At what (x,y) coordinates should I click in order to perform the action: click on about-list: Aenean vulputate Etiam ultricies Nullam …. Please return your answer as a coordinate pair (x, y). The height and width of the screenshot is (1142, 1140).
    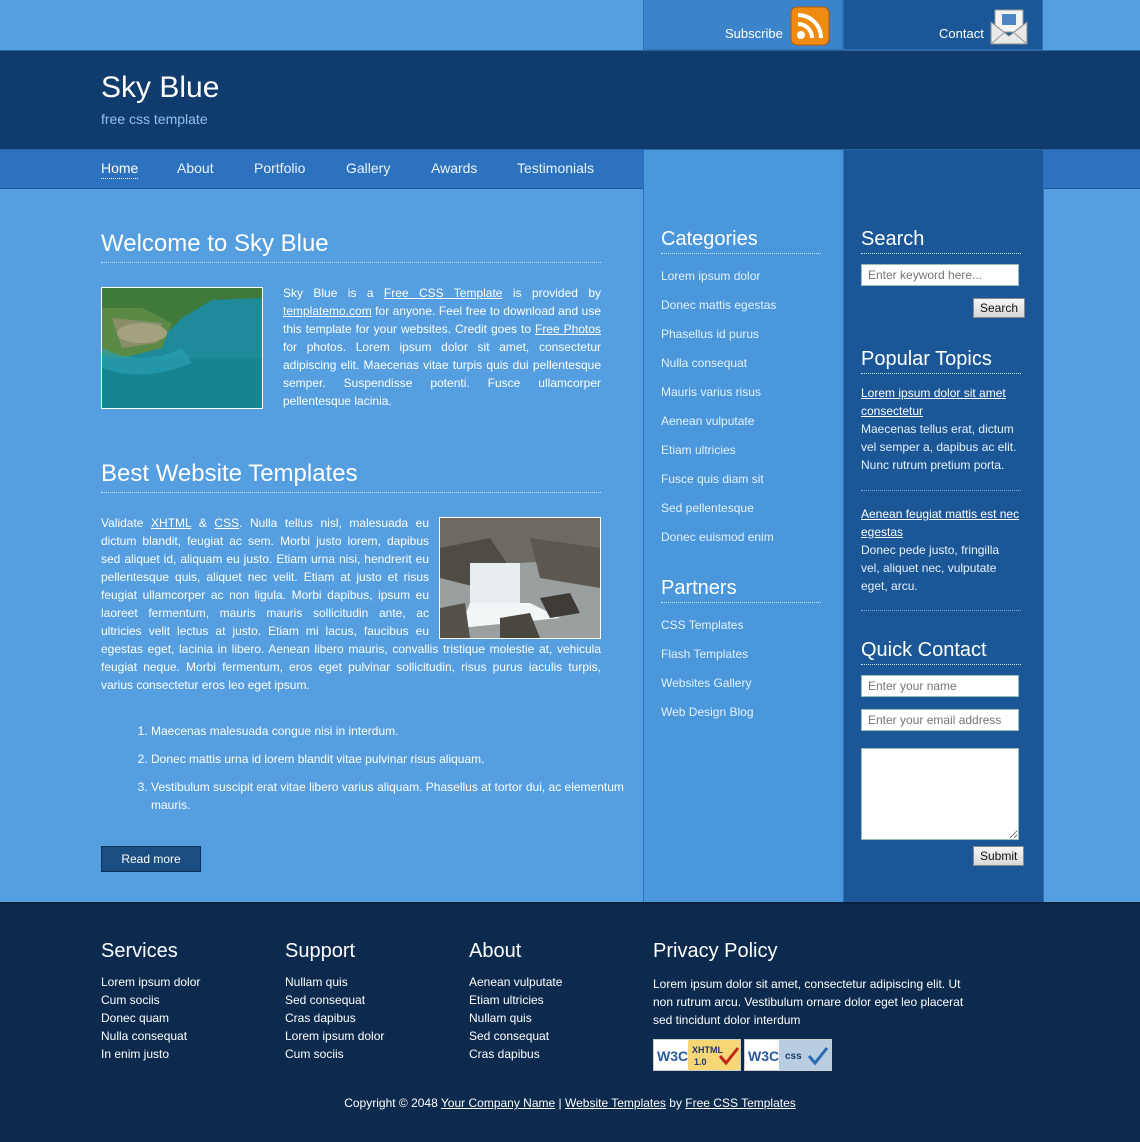
    Looking at the image, I should click on (515, 1020).